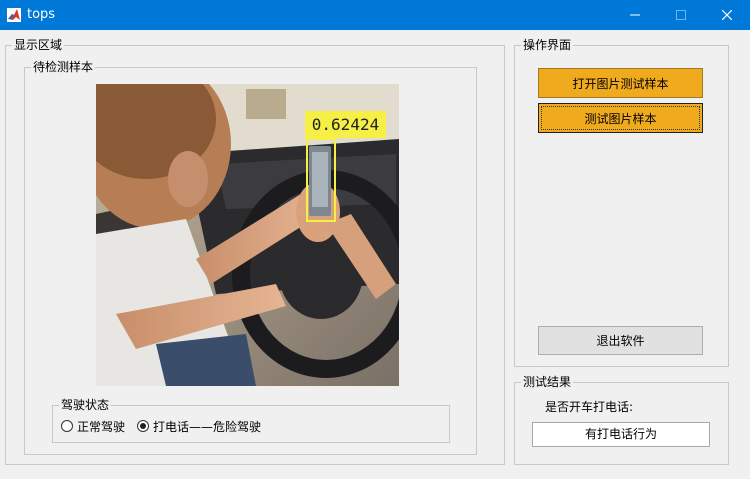  I want to click on radio-phone-circle, so click(143, 426).